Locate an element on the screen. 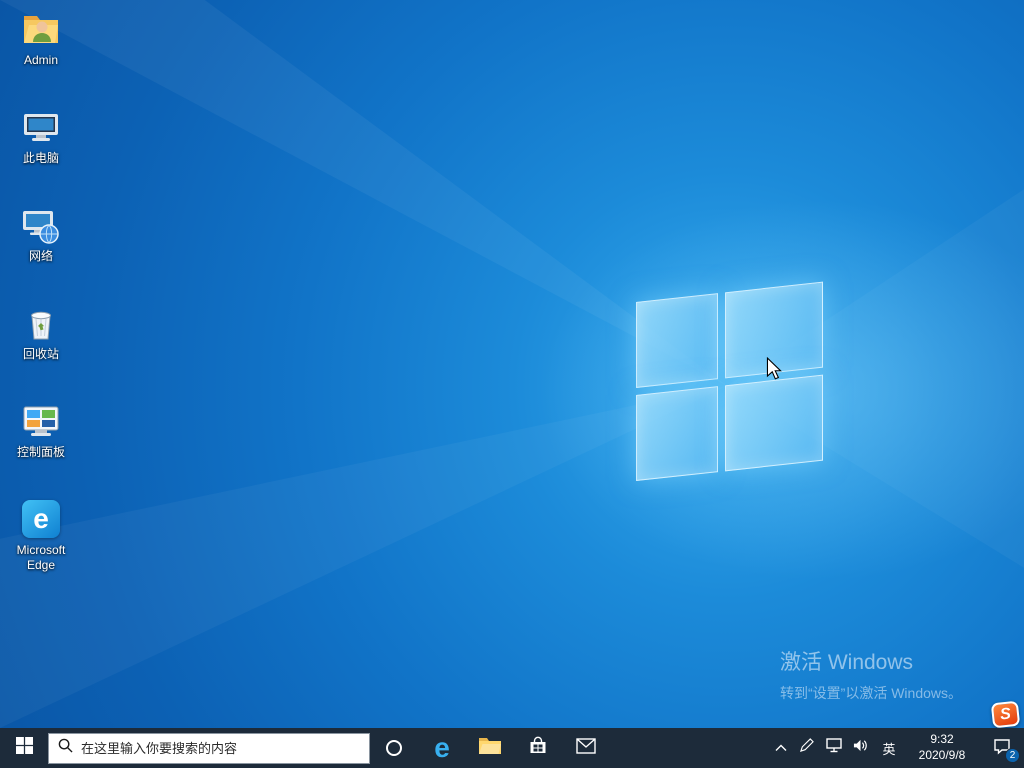 The image size is (1024, 768). search-input is located at coordinates (220, 748).